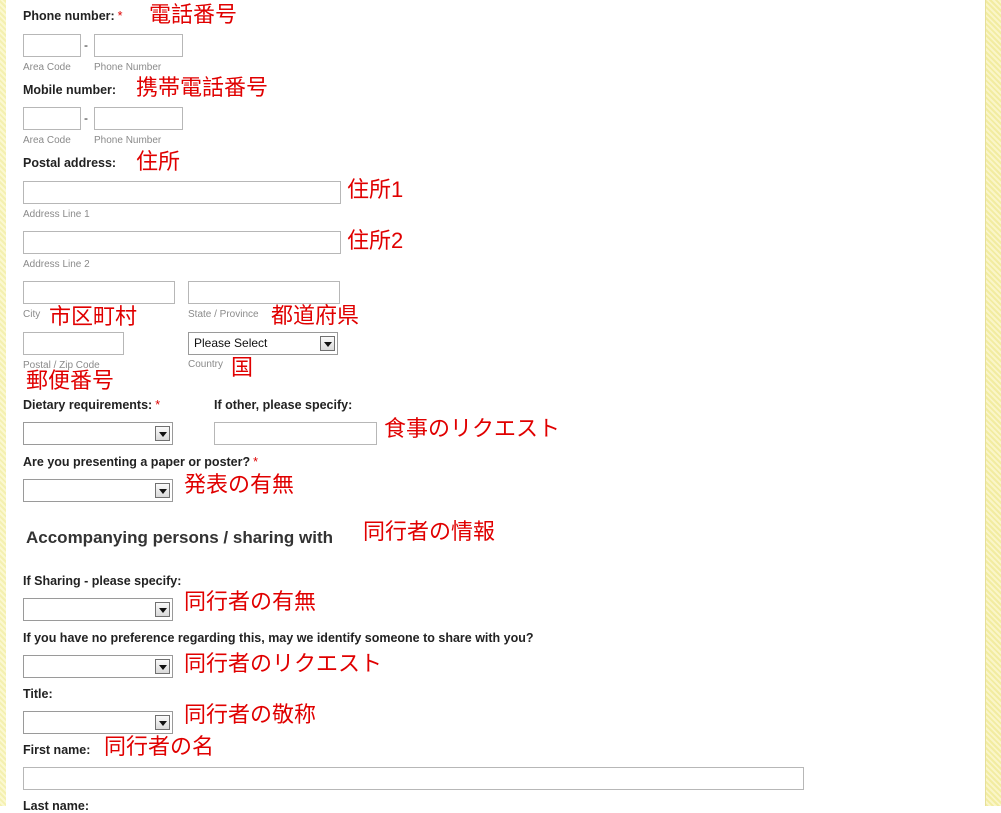 This screenshot has width=1001, height=813. Describe the element at coordinates (283, 663) in the screenshot. I see `share-preference-annotation: 同行者のリクエスト` at that location.